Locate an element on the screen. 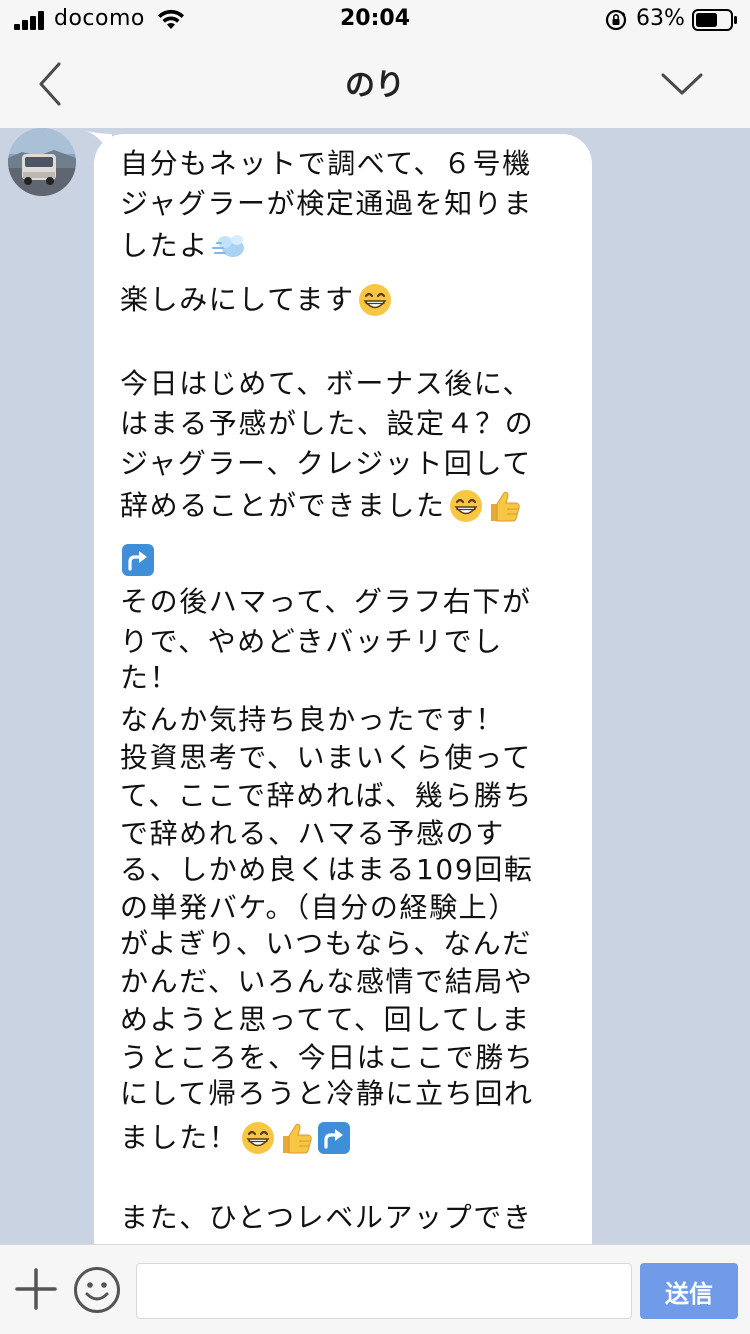  message-line: かんだ、いろんな感情で結局や is located at coordinates (327, 981).